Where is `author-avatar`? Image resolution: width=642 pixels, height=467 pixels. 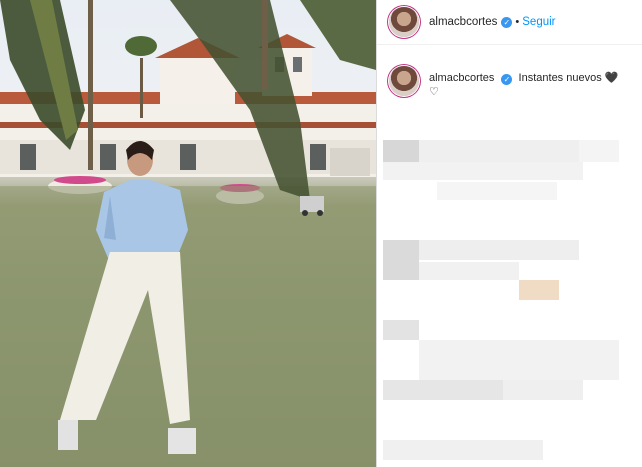 author-avatar is located at coordinates (404, 22).